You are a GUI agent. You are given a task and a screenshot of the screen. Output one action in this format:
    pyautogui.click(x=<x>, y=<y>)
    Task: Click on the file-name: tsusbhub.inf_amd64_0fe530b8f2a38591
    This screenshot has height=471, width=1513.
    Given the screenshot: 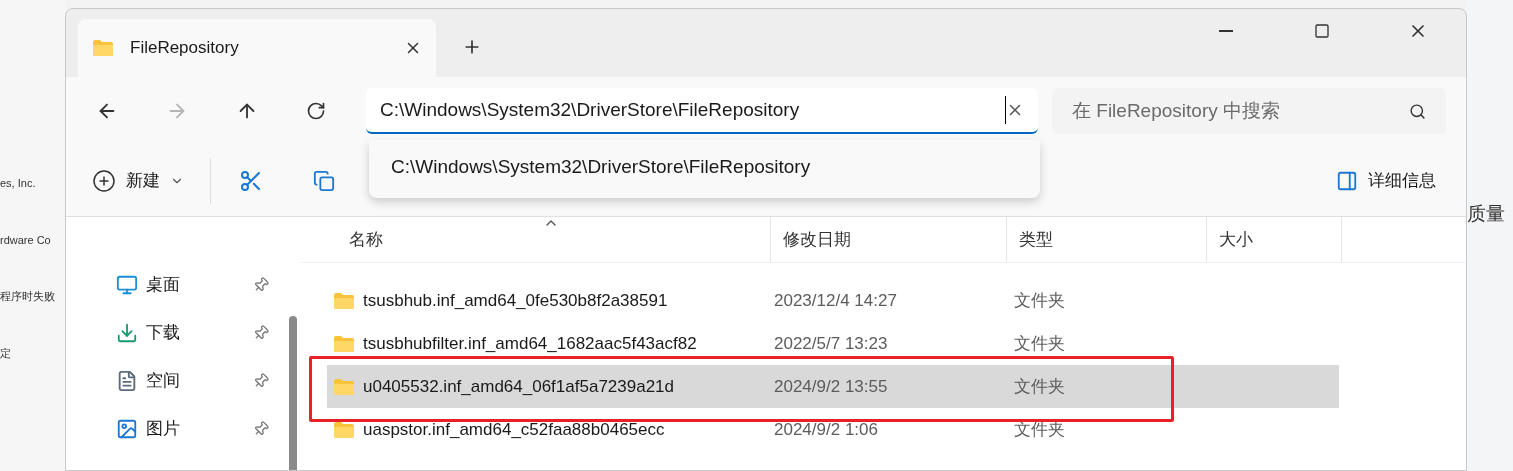 What is the action you would take?
    pyautogui.click(x=515, y=300)
    